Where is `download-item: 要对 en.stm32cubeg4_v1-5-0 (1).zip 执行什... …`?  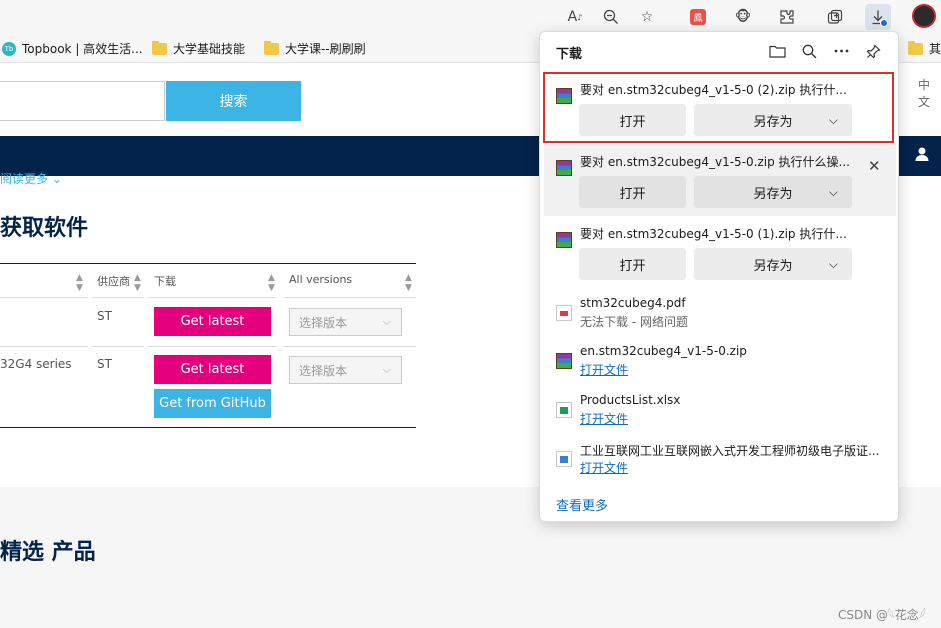 download-item: 要对 en.stm32cubeg4_v1-5-0 (1).zip 执行什... … is located at coordinates (720, 252).